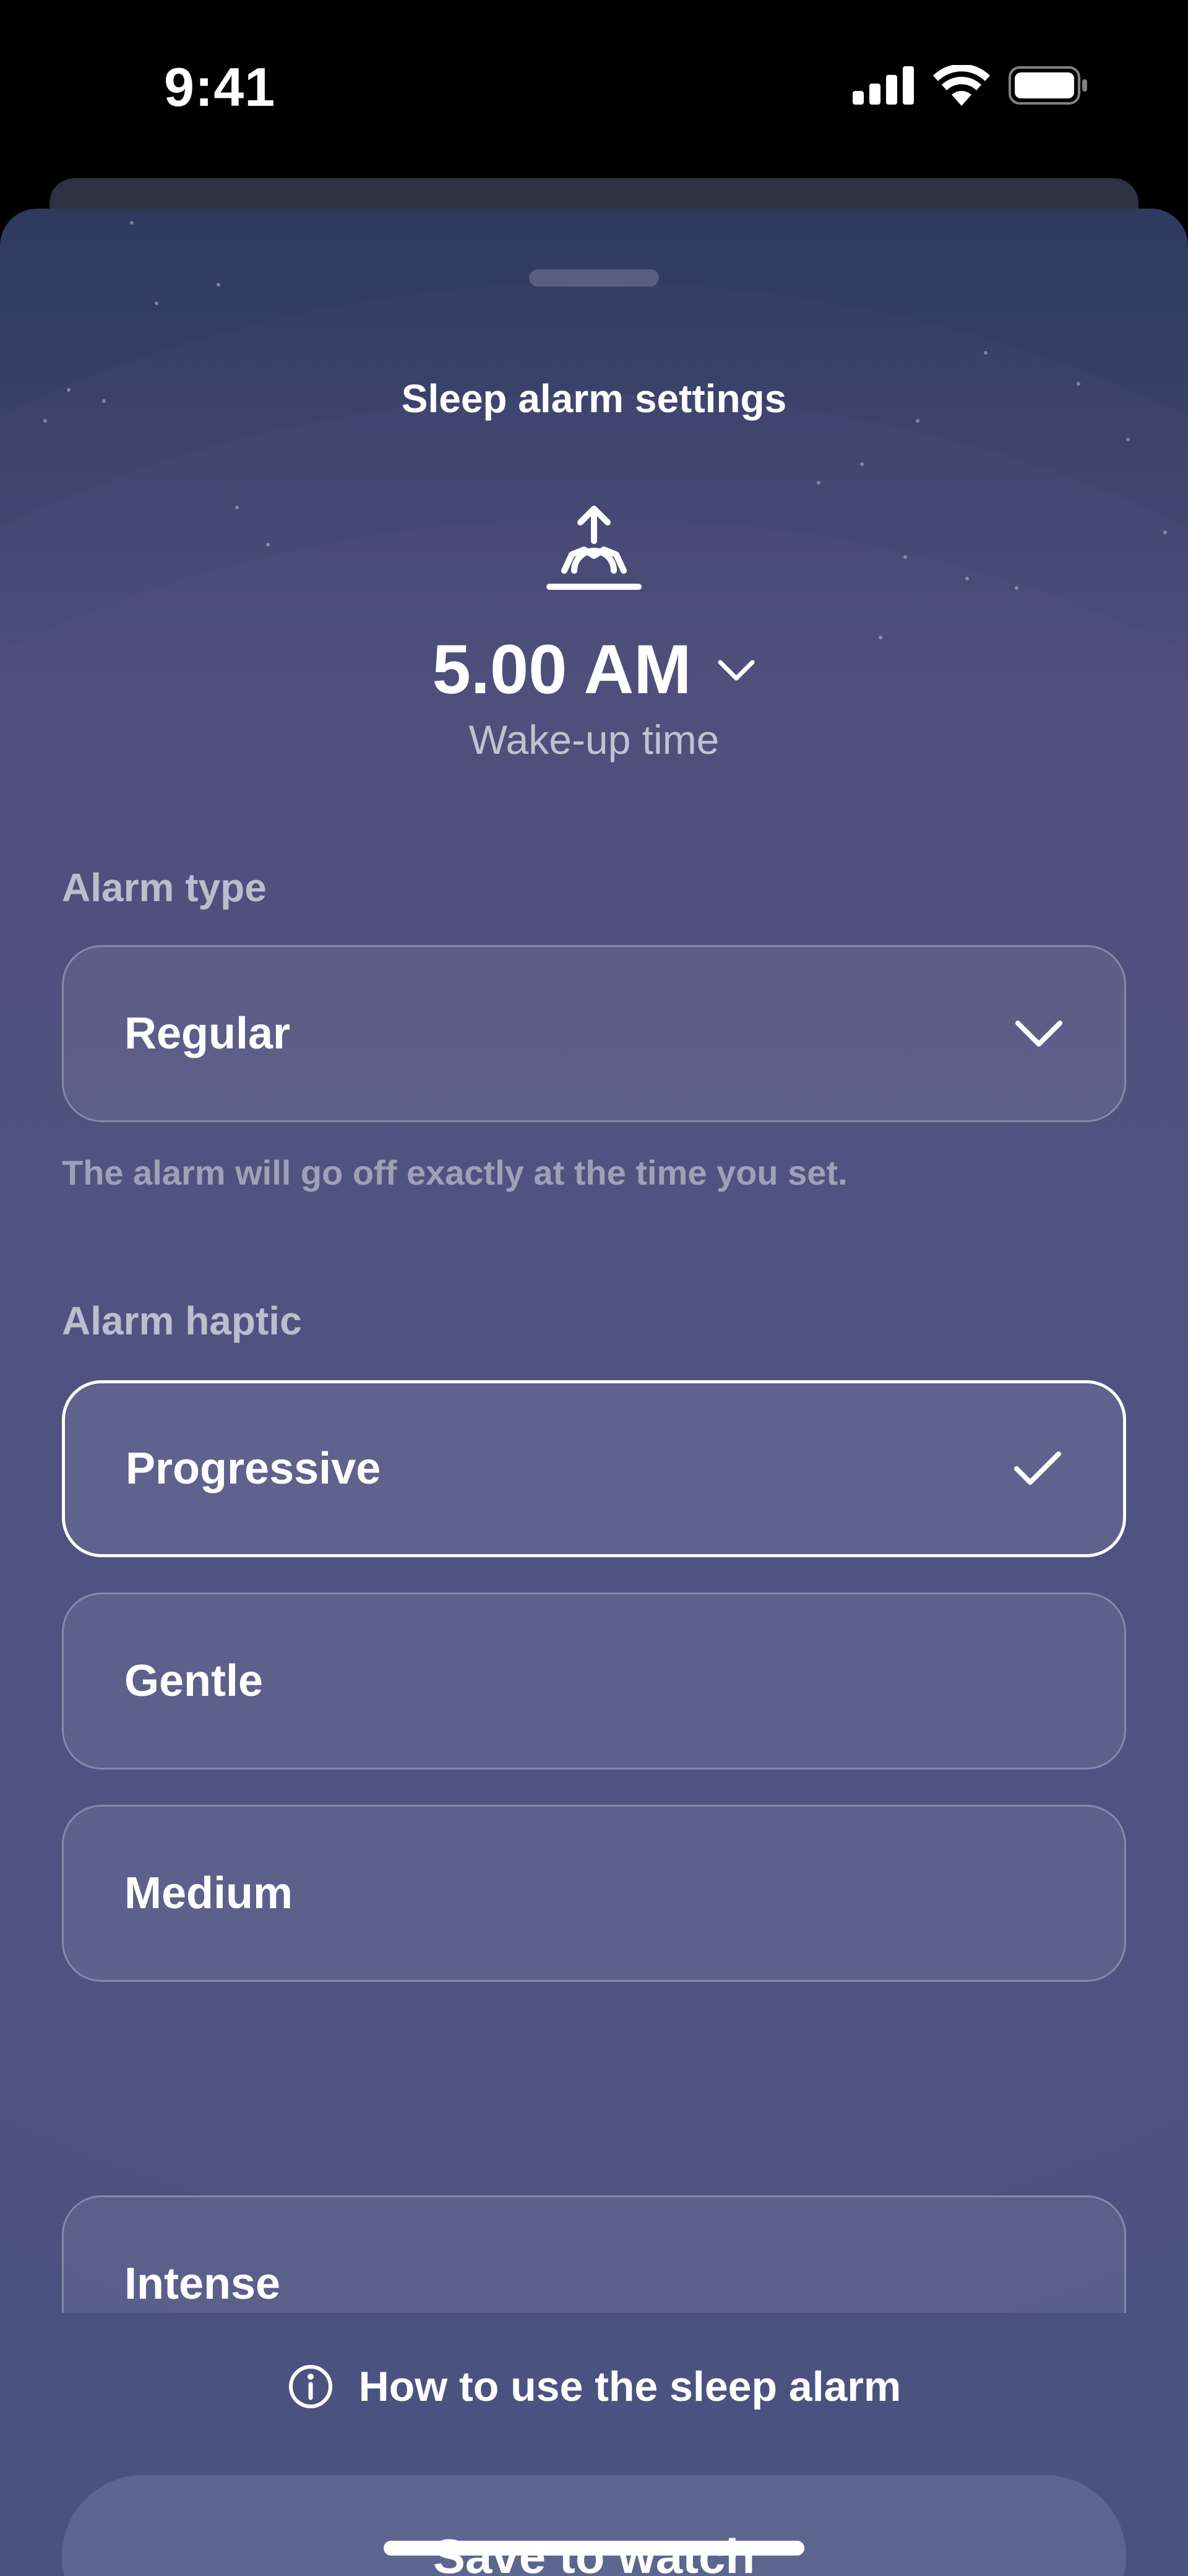  I want to click on cellular-signal-icon, so click(883, 85).